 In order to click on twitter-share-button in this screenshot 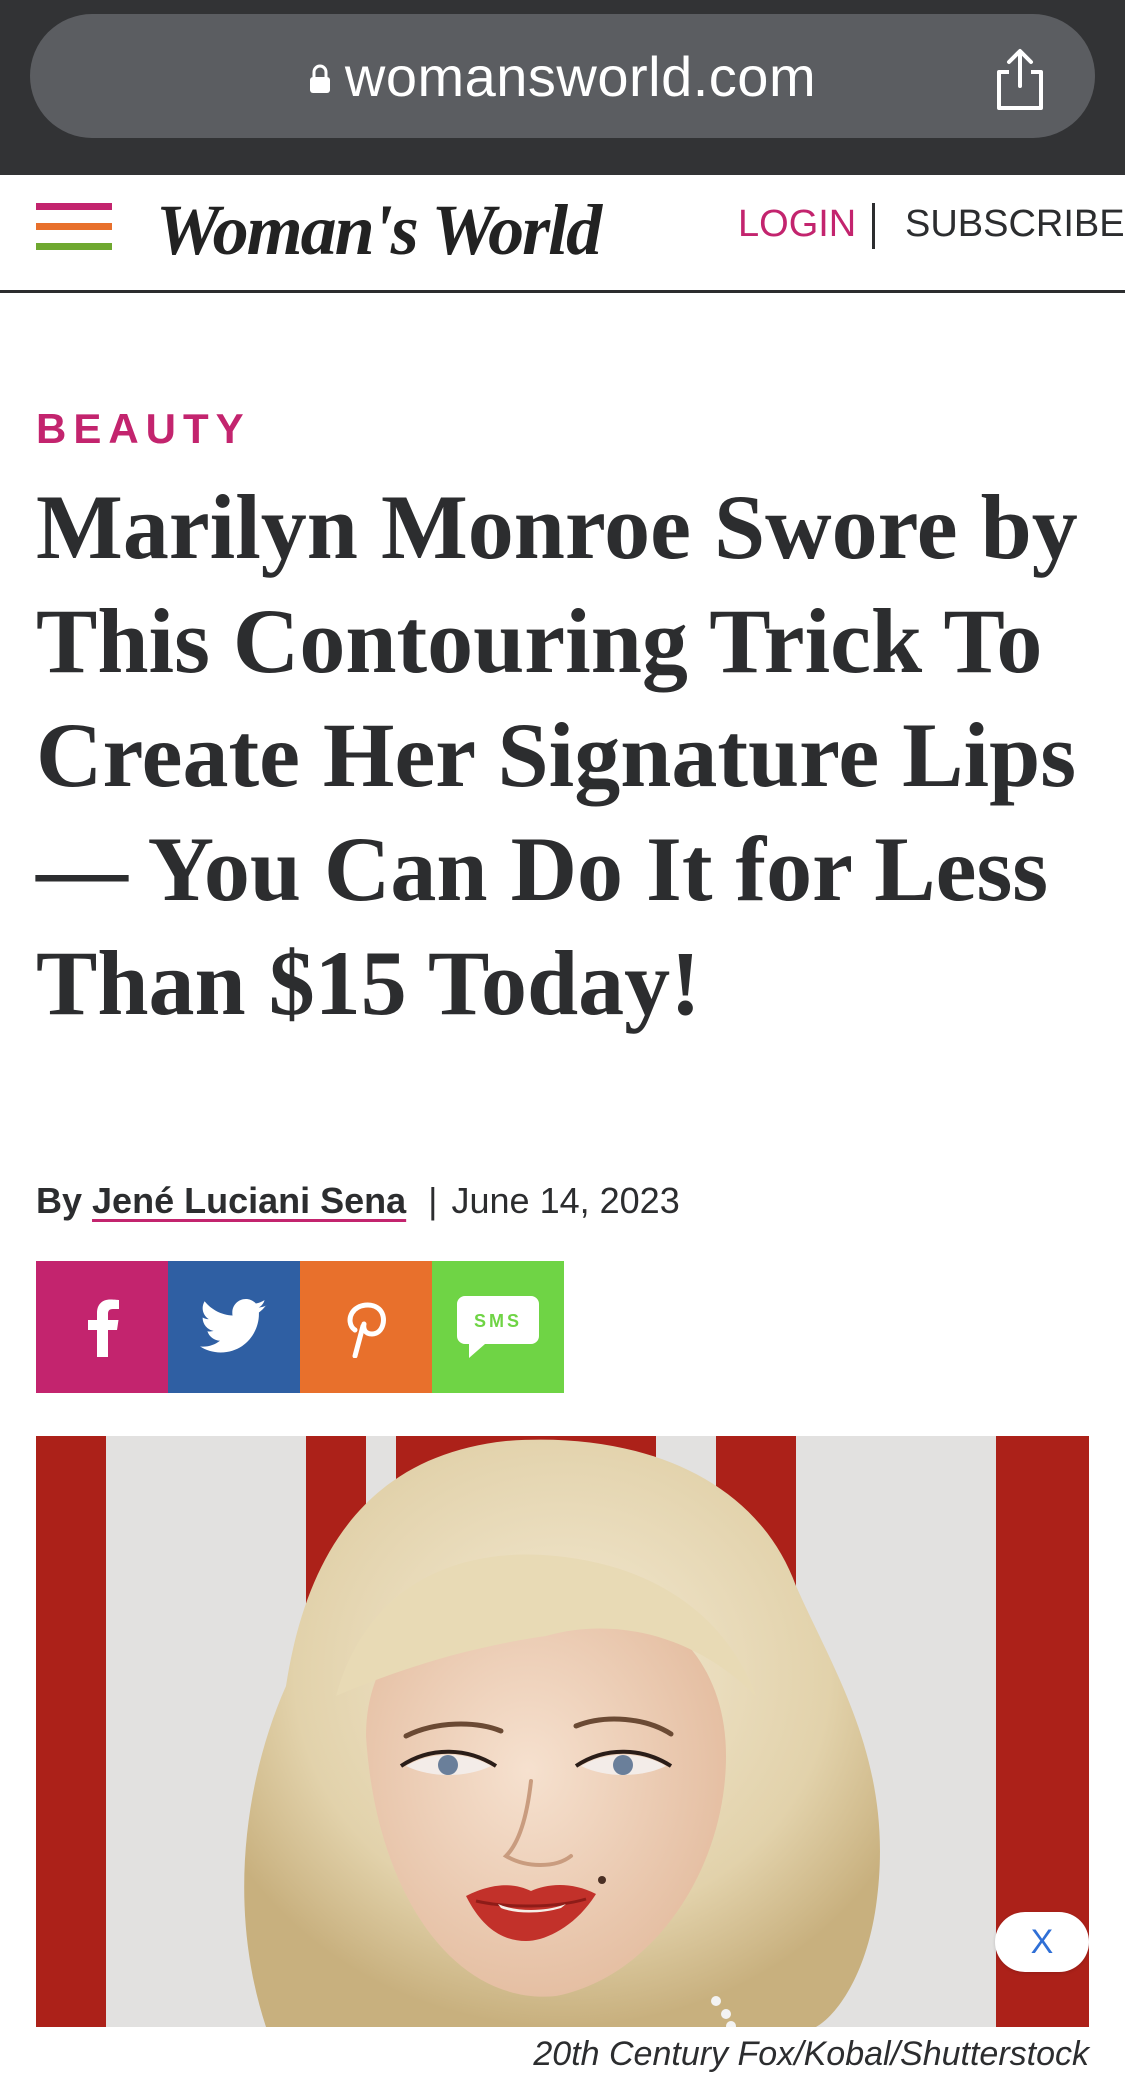, I will do `click(234, 1327)`.